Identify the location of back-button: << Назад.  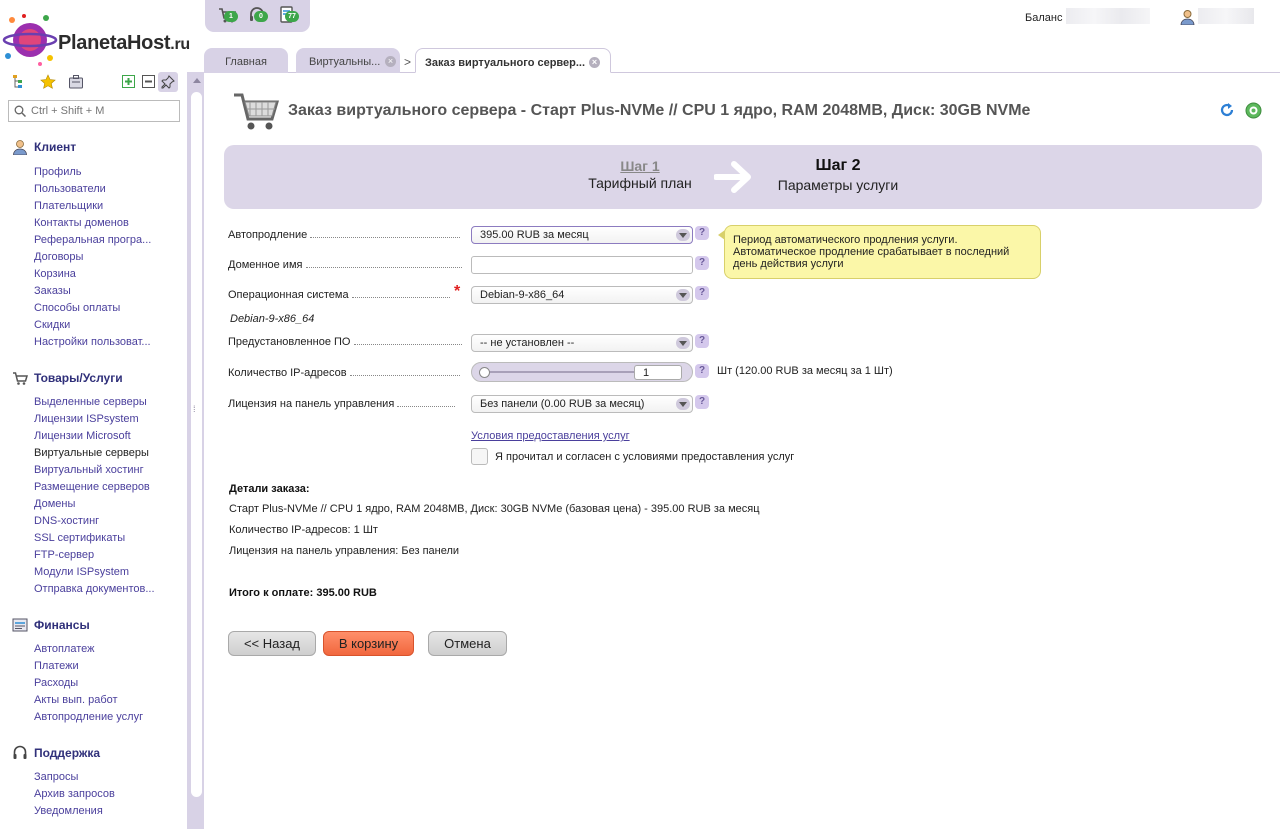
(272, 643).